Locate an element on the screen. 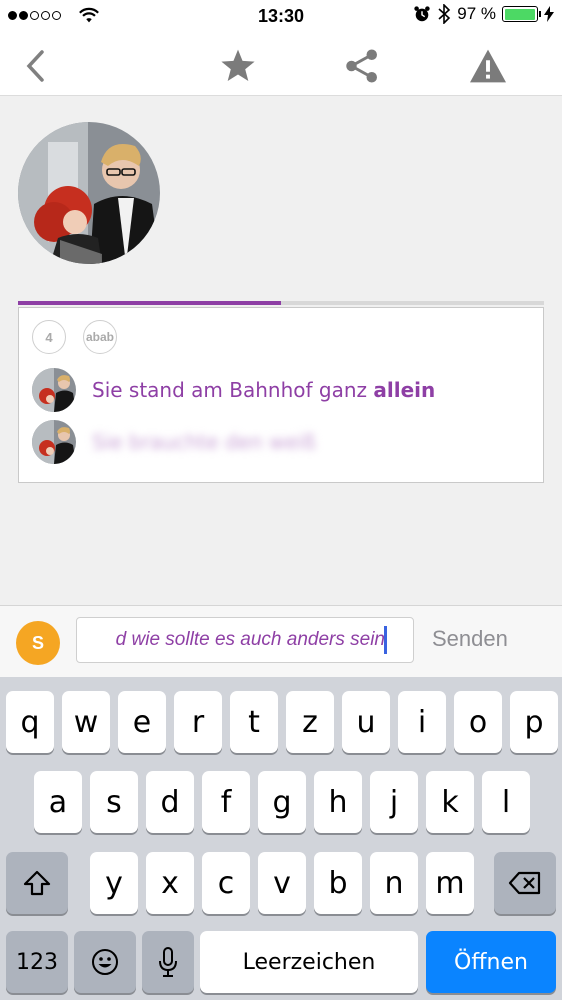 Image resolution: width=562 pixels, height=1000 pixels. ab-badge: abab is located at coordinates (100, 337).